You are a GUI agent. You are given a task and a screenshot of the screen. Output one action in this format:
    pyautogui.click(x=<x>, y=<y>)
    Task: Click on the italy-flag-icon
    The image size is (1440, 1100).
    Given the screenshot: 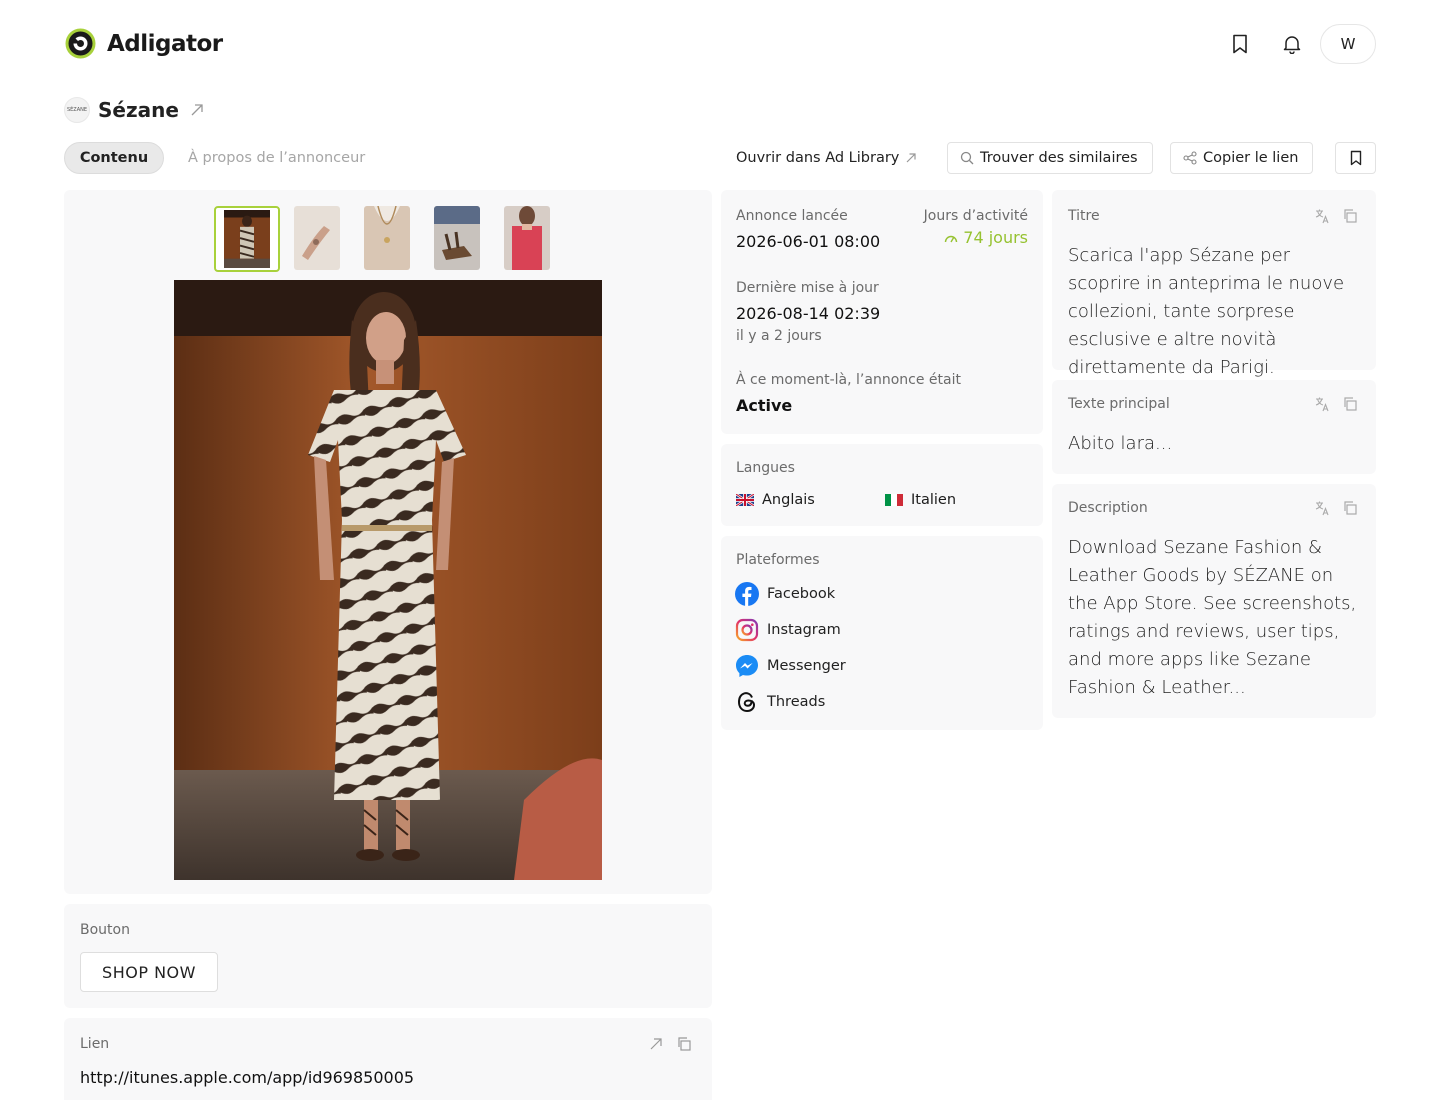 What is the action you would take?
    pyautogui.click(x=894, y=500)
    